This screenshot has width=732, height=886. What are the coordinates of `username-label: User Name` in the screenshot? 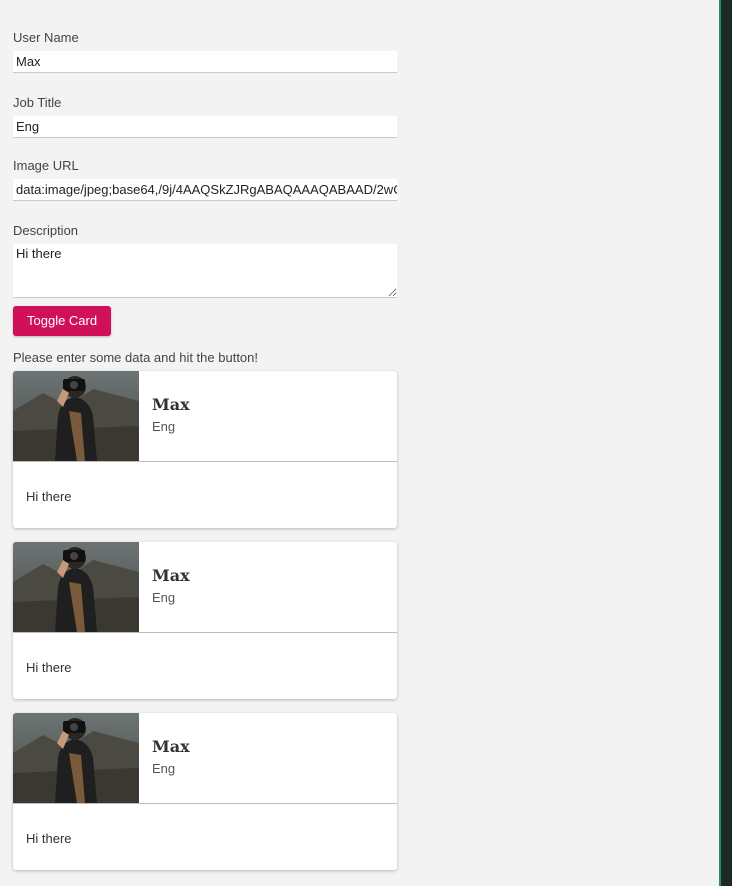 It's located at (46, 37).